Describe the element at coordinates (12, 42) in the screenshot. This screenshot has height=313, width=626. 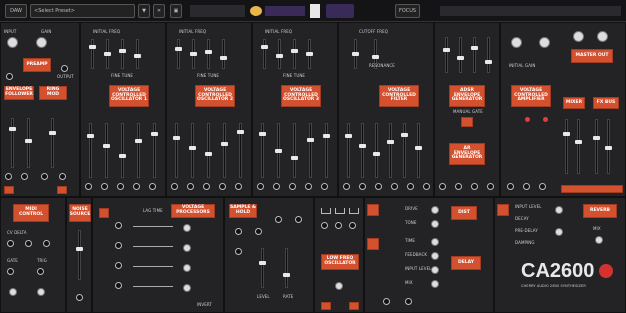
I see `input-knob` at that location.